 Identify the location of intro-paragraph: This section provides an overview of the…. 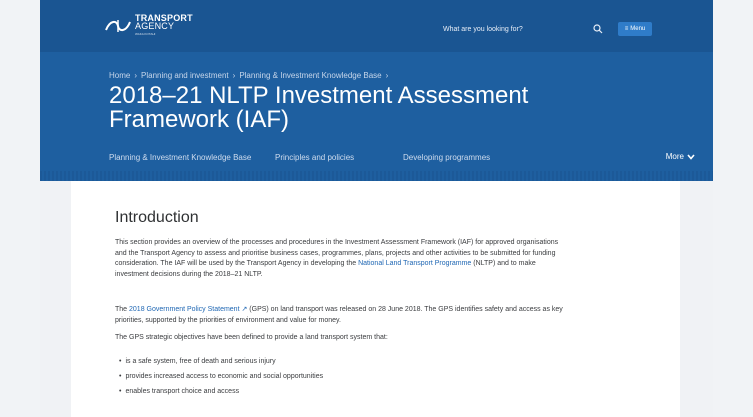
(342, 259).